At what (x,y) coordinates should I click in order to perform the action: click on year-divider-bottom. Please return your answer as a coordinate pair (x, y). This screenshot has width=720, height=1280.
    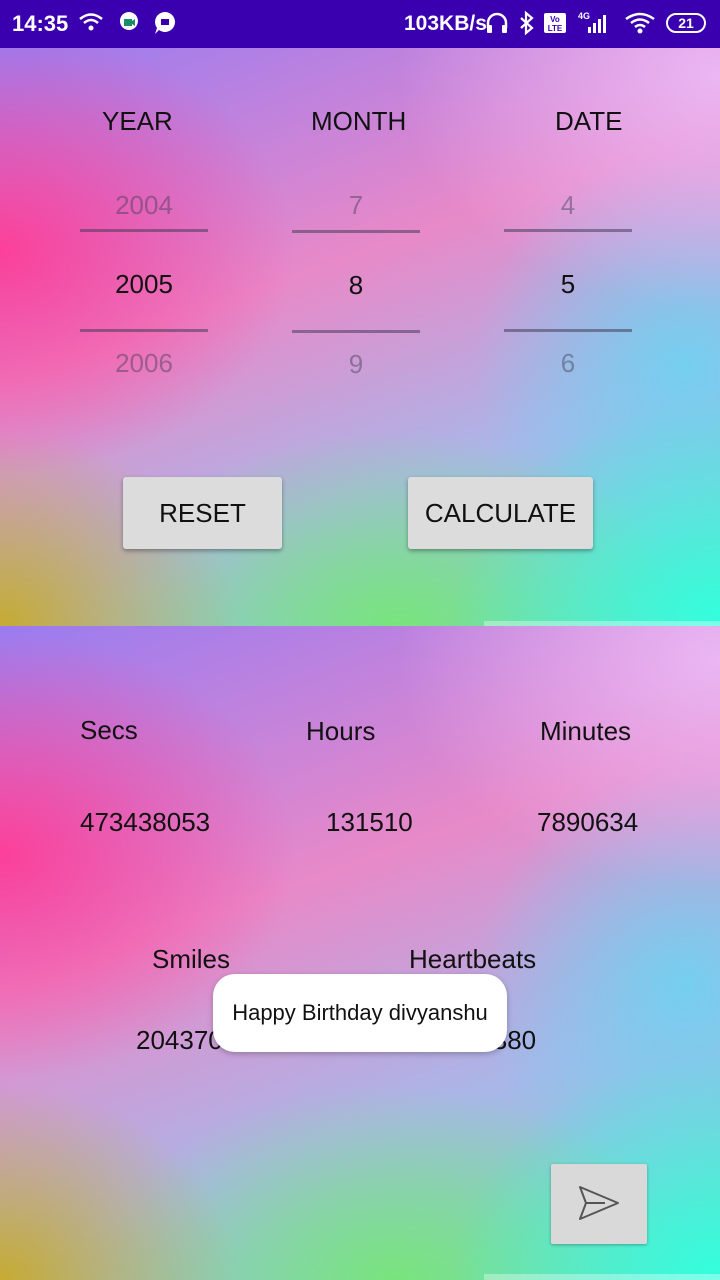
    Looking at the image, I should click on (144, 330).